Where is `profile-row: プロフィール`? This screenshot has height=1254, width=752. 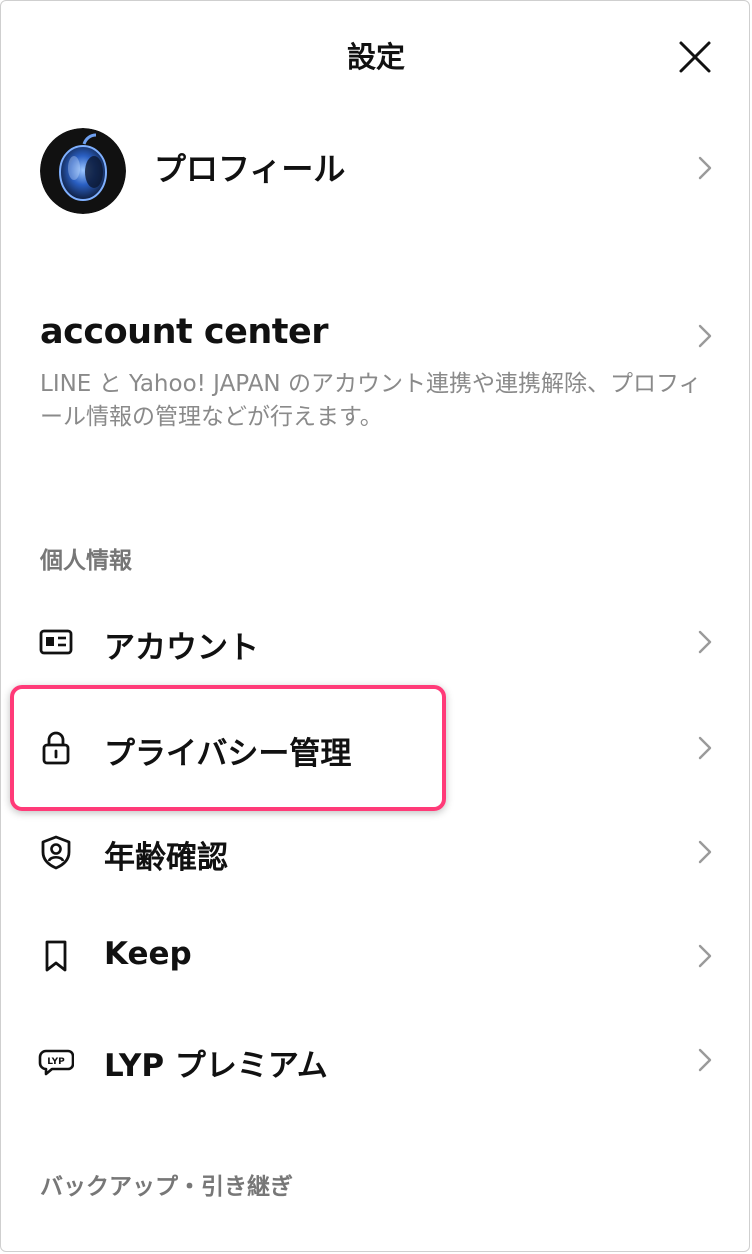
profile-row: プロフィール is located at coordinates (376, 168).